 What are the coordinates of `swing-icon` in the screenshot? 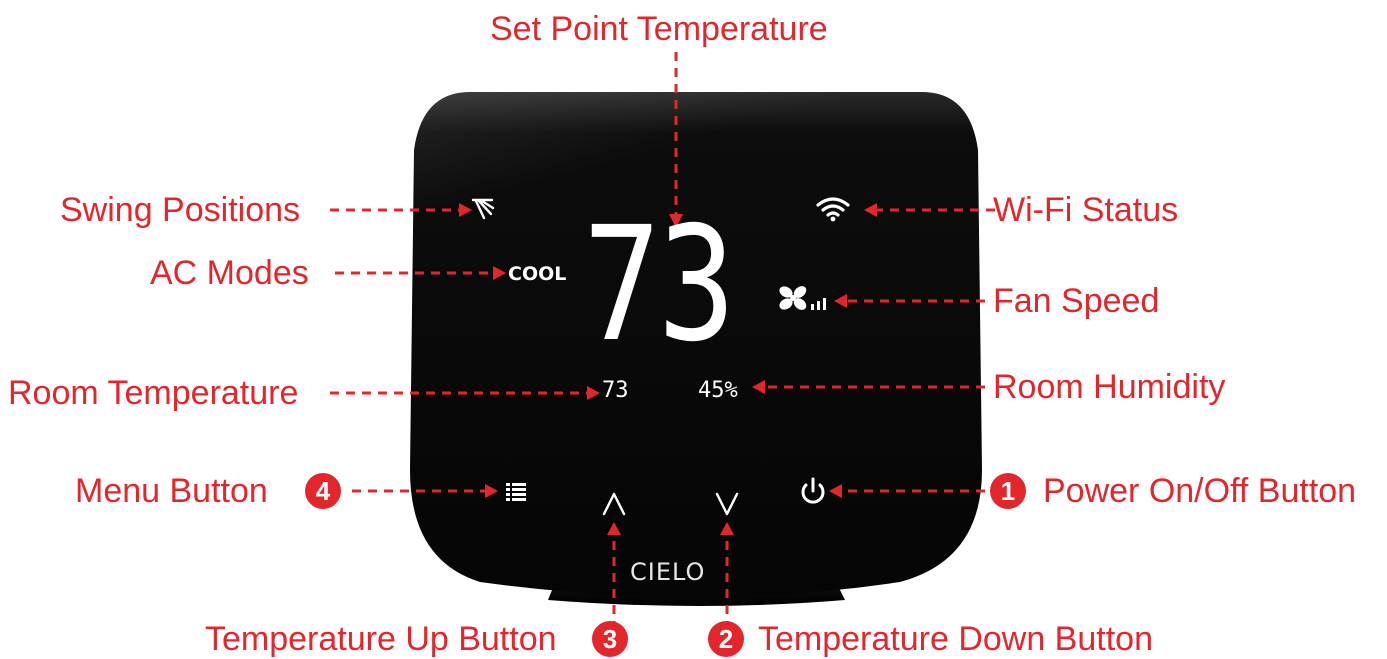 It's located at (483, 209).